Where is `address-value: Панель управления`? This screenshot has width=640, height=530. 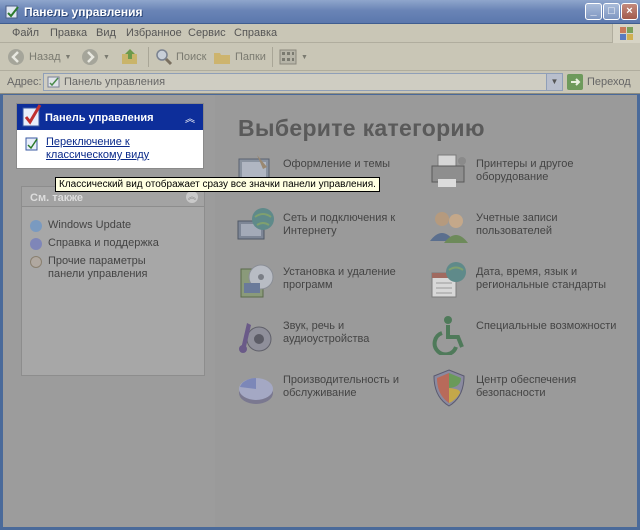 address-value: Панель управления is located at coordinates (115, 82).